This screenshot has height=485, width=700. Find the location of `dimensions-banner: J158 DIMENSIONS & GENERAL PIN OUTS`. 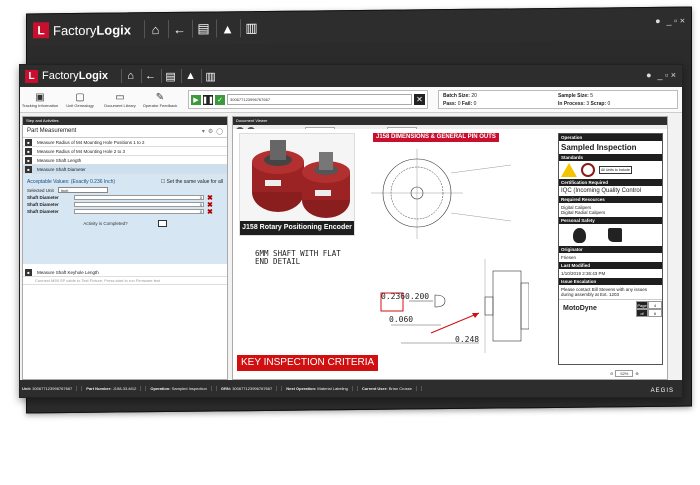

dimensions-banner: J158 DIMENSIONS & GENERAL PIN OUTS is located at coordinates (436, 137).